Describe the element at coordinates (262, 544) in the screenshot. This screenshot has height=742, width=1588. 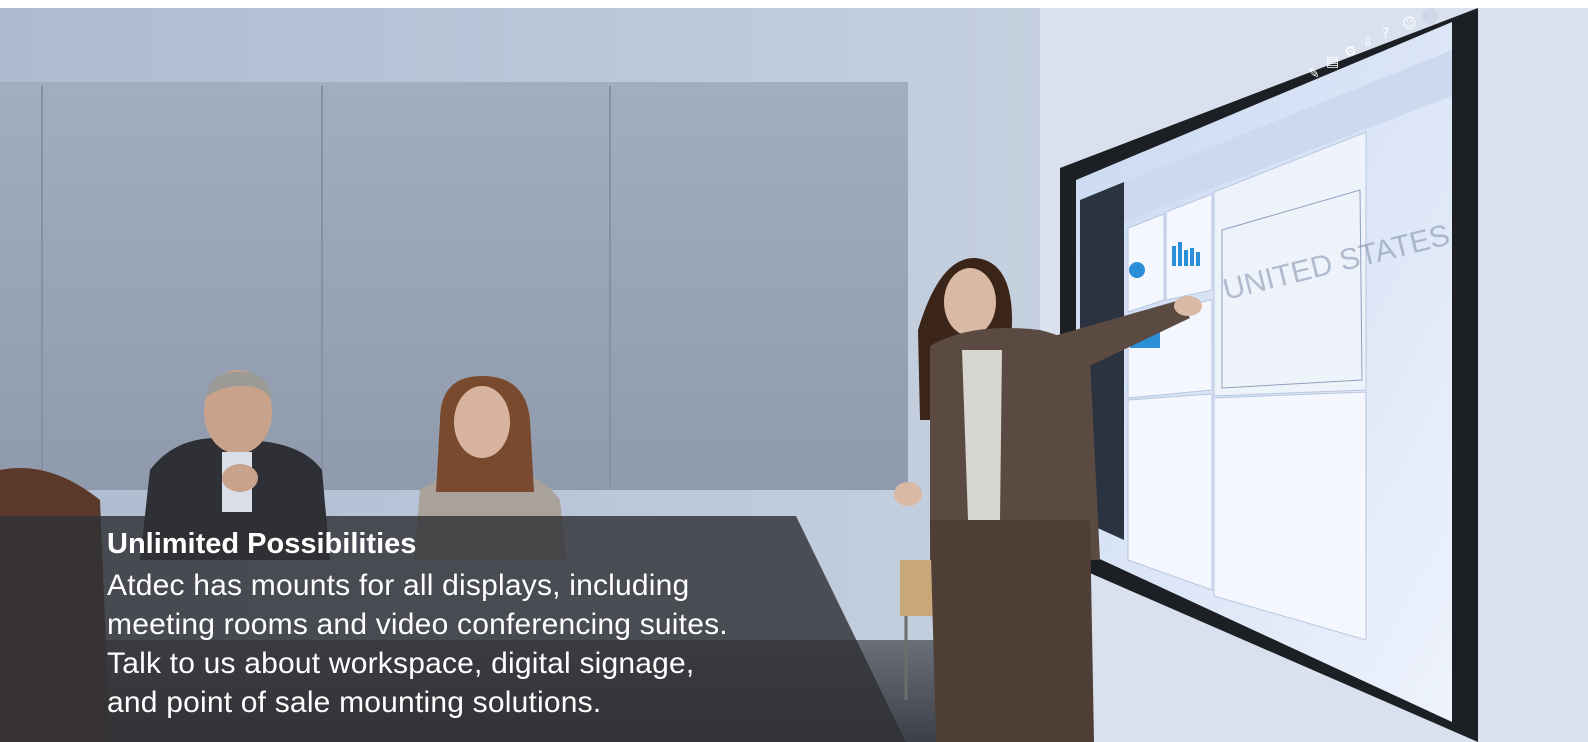
I see `caption-title: Unlimited Possibilities` at that location.